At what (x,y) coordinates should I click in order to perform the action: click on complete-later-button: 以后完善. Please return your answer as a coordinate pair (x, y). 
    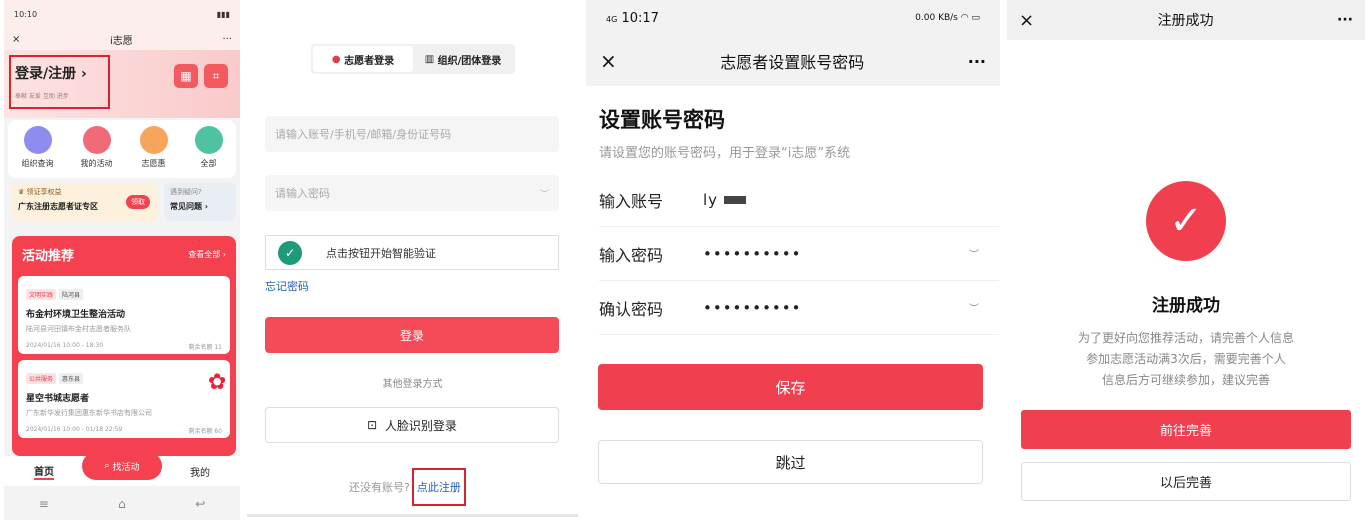
    Looking at the image, I should click on (1186, 481).